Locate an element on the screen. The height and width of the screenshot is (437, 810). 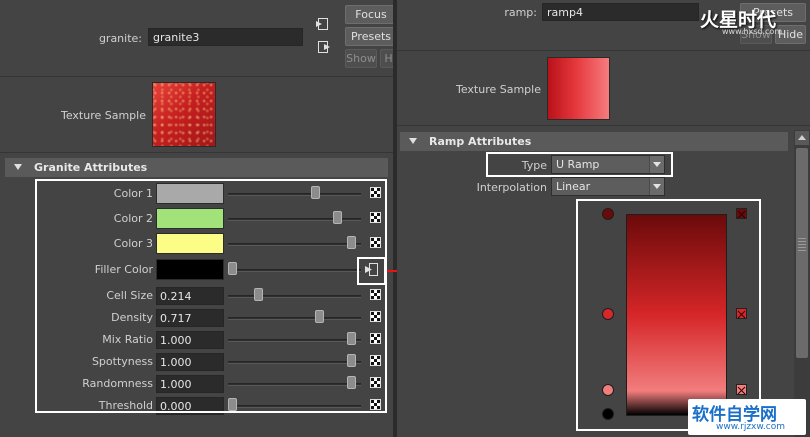
watermark-bottom-sub: www.rjzxw.com is located at coordinates (750, 427).